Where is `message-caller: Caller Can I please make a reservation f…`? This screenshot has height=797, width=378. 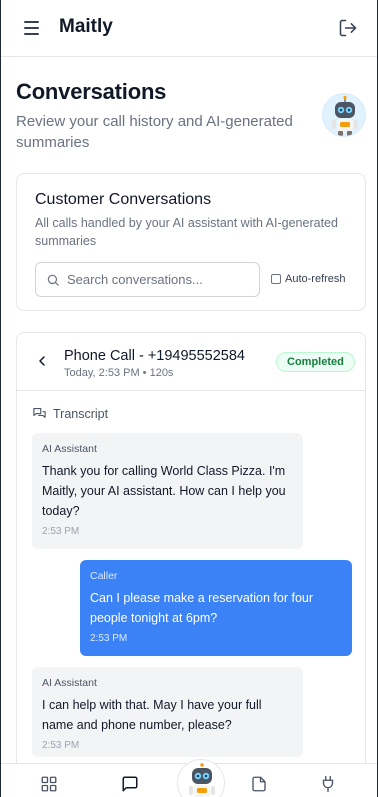 message-caller: Caller Can I please make a reservation f… is located at coordinates (216, 608).